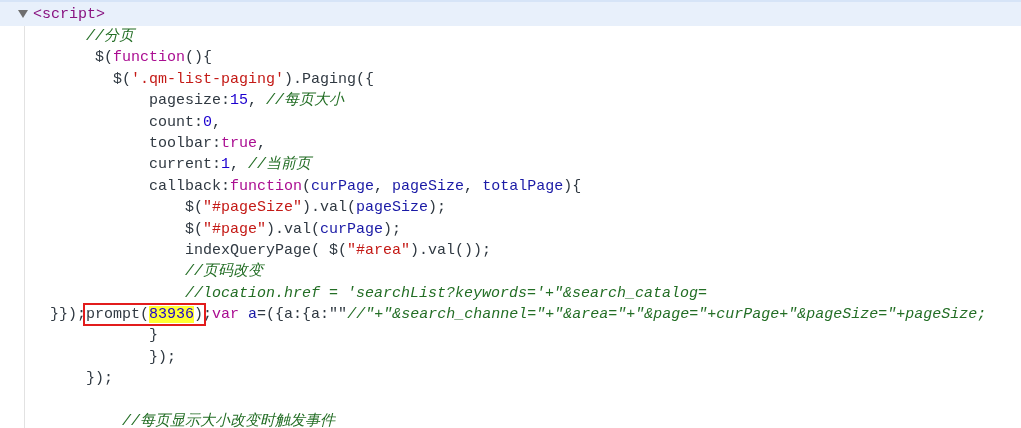 The image size is (1021, 428). What do you see at coordinates (365, 186) in the screenshot?
I see `code-line: callback:function(curPage, pageSize, totalPage){` at bounding box center [365, 186].